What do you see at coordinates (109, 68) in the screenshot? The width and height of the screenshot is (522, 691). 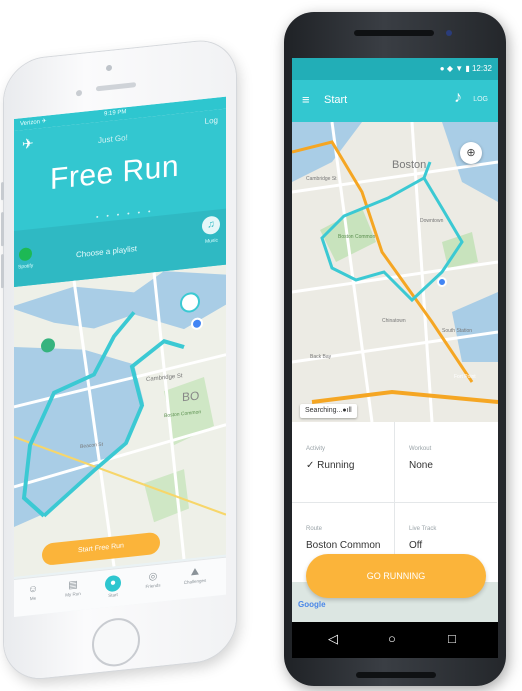 I see `iphone-camera` at bounding box center [109, 68].